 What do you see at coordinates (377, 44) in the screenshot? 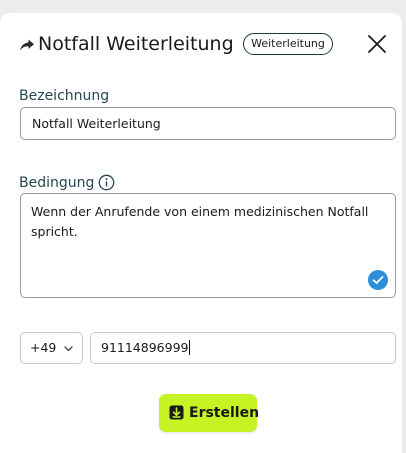
I see `close-icon` at bounding box center [377, 44].